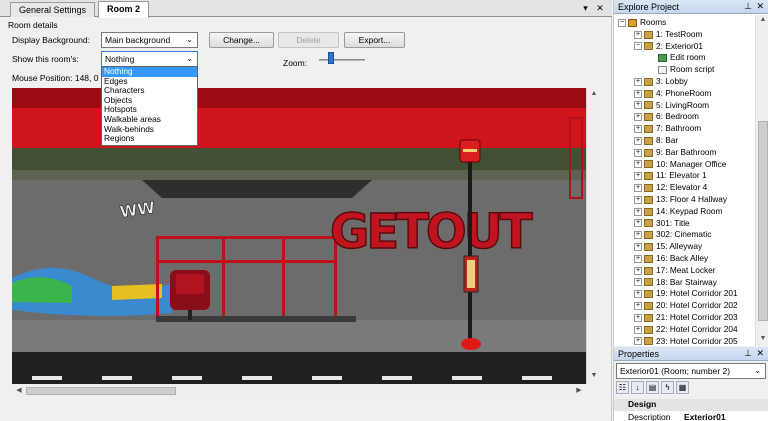  Describe the element at coordinates (686, 341) in the screenshot. I see `tree-item: +23: Hotel Corridor 205` at that location.